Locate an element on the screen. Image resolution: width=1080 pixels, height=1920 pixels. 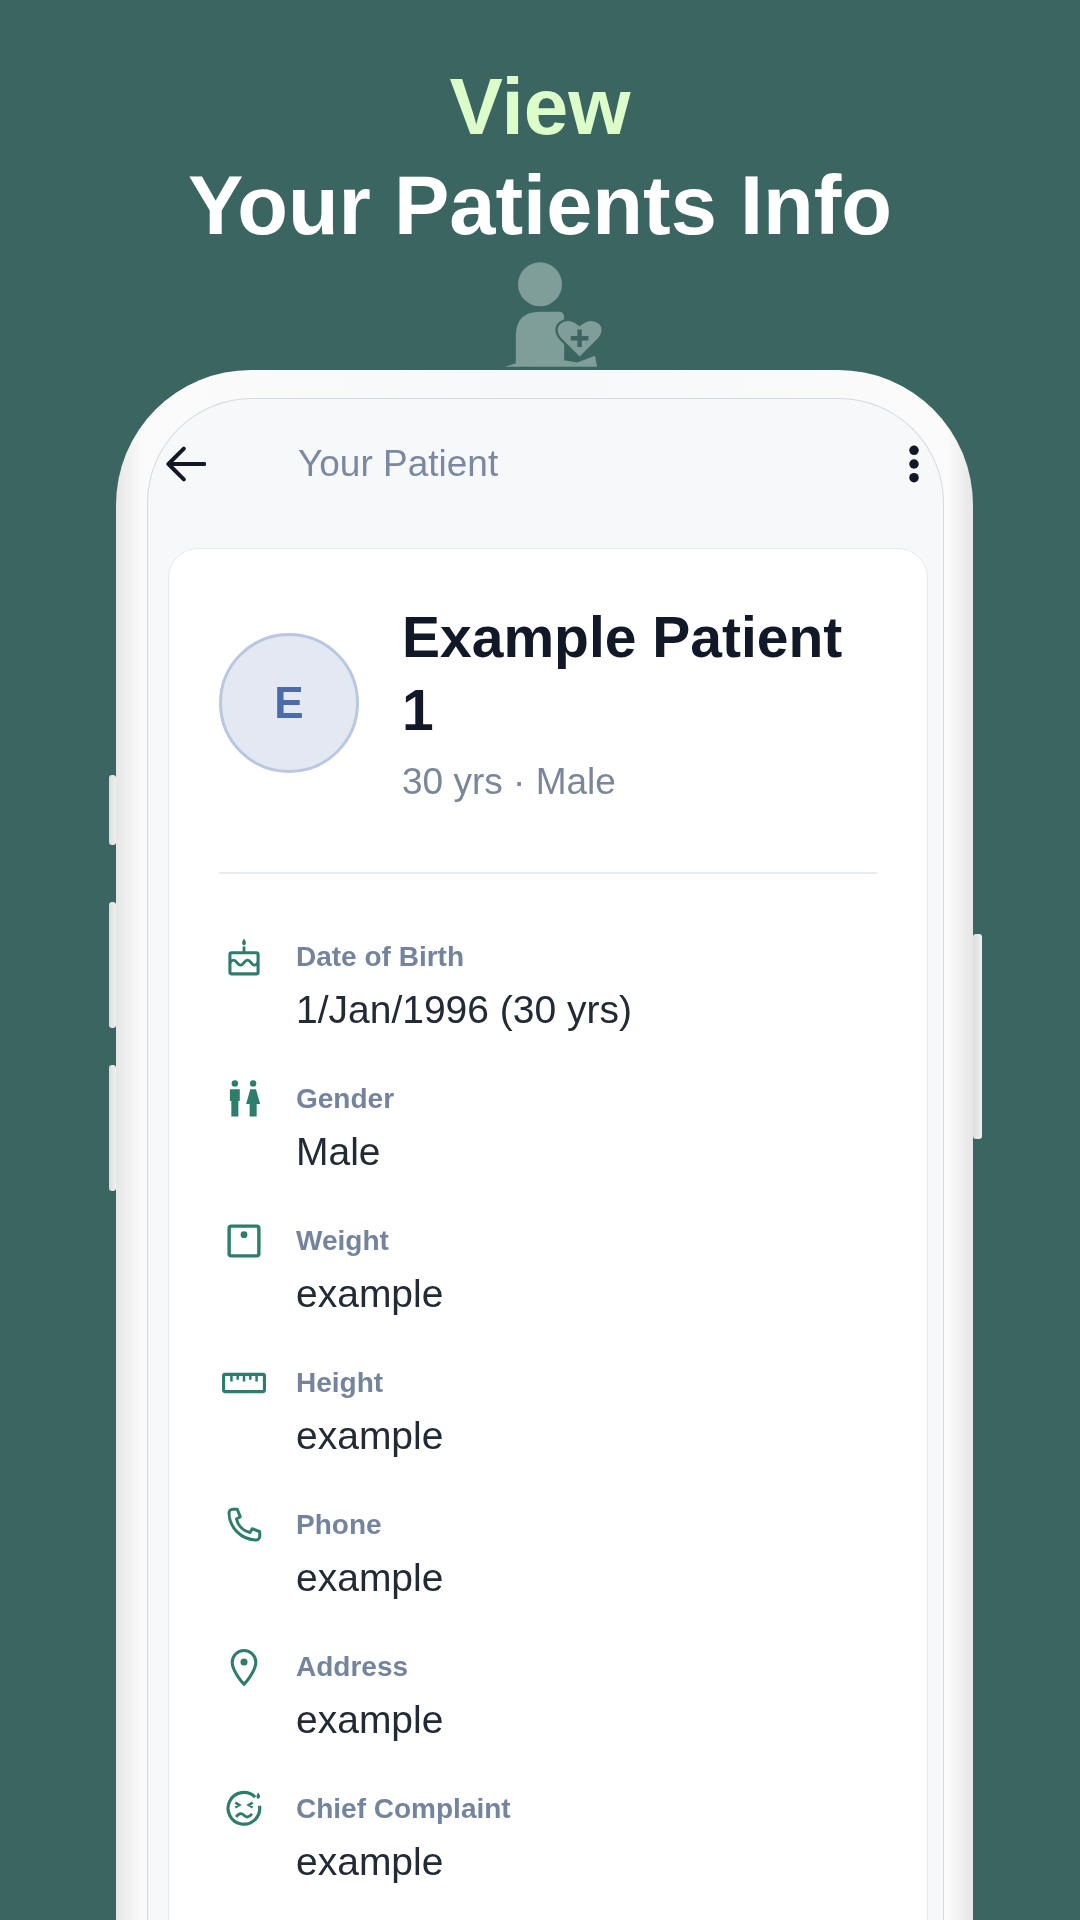
headline-kicker: View is located at coordinates (540, 107).